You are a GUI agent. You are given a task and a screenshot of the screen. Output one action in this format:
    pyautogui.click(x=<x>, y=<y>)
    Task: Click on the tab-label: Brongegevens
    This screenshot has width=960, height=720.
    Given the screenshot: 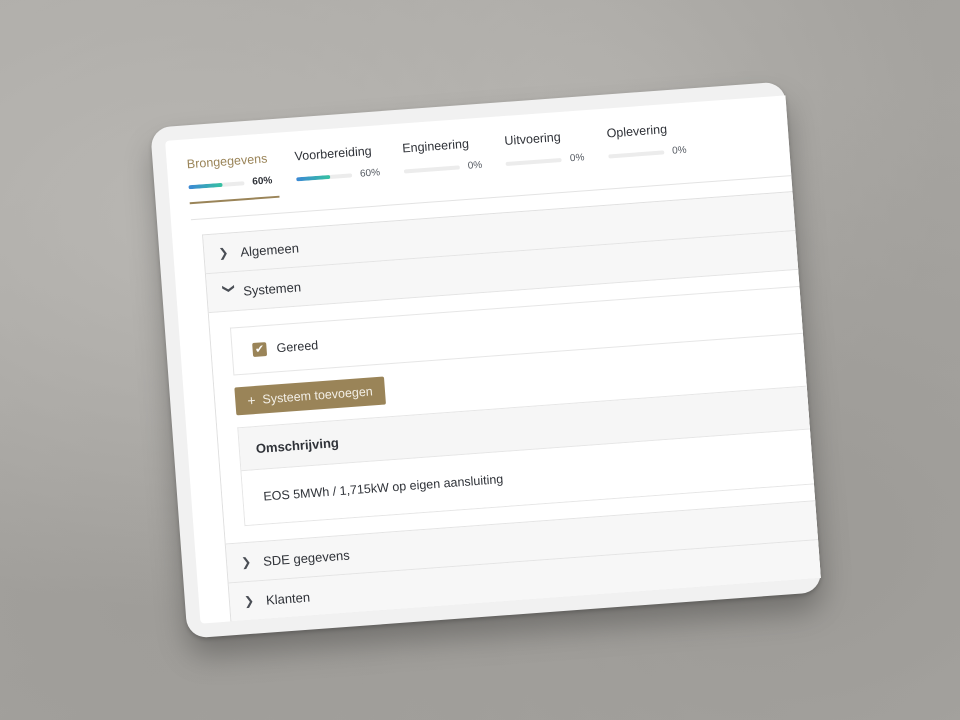 What is the action you would take?
    pyautogui.click(x=227, y=161)
    